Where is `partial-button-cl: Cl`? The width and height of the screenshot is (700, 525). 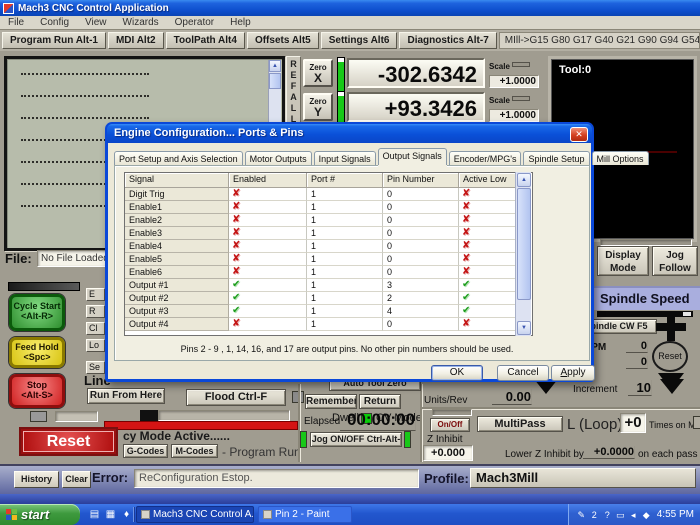
partial-button-cl: Cl is located at coordinates (95, 328).